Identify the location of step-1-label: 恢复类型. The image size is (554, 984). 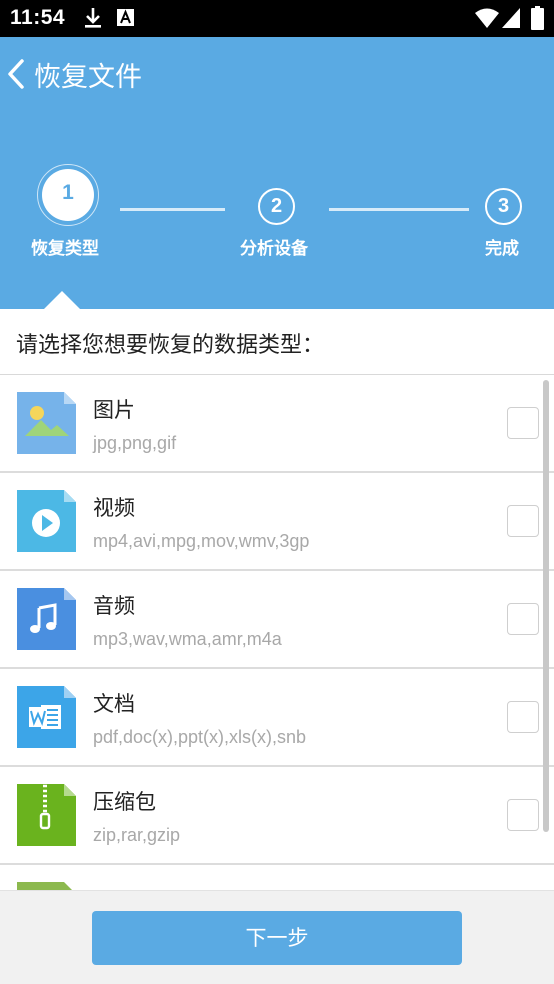
(65, 249).